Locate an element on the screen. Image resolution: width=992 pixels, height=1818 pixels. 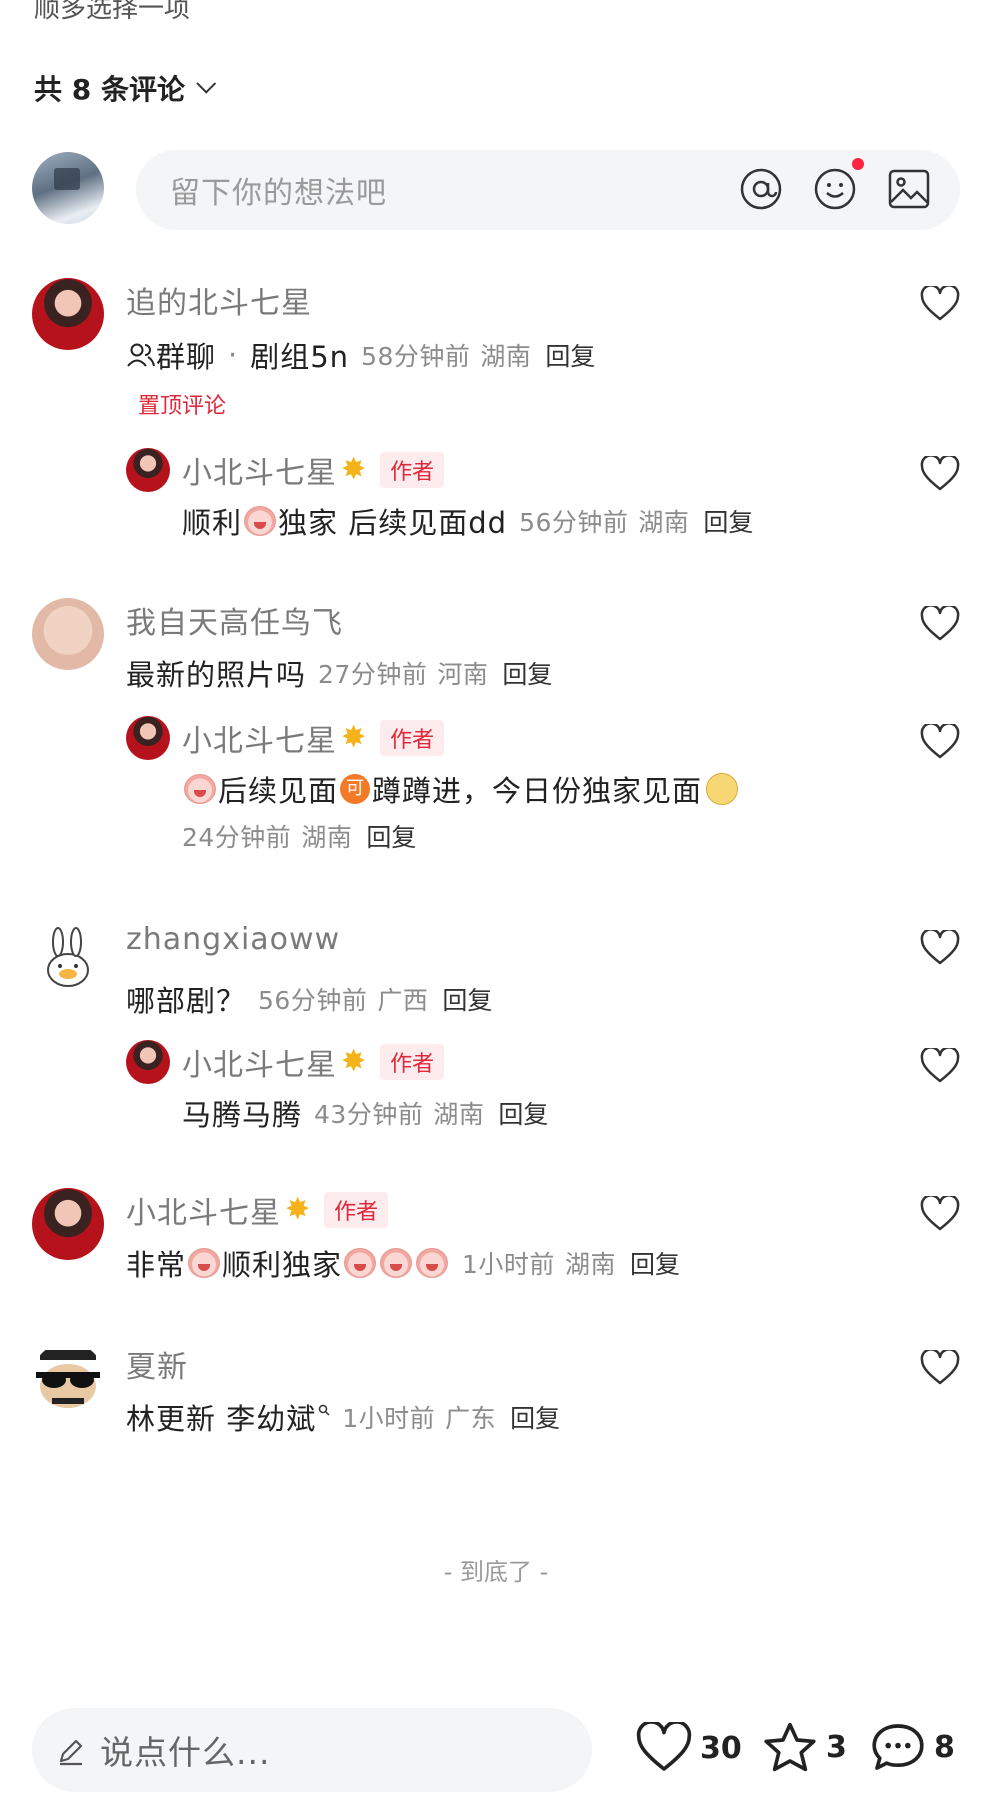
current-user-avatar is located at coordinates (68, 188).